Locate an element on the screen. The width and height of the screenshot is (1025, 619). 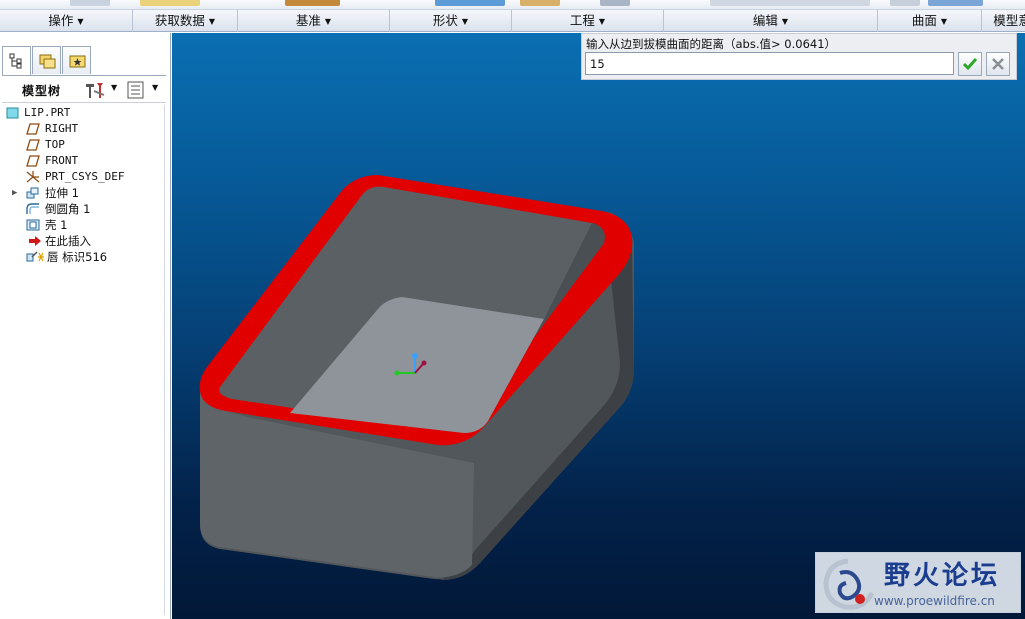
settings-tools-icon is located at coordinates (95, 90).